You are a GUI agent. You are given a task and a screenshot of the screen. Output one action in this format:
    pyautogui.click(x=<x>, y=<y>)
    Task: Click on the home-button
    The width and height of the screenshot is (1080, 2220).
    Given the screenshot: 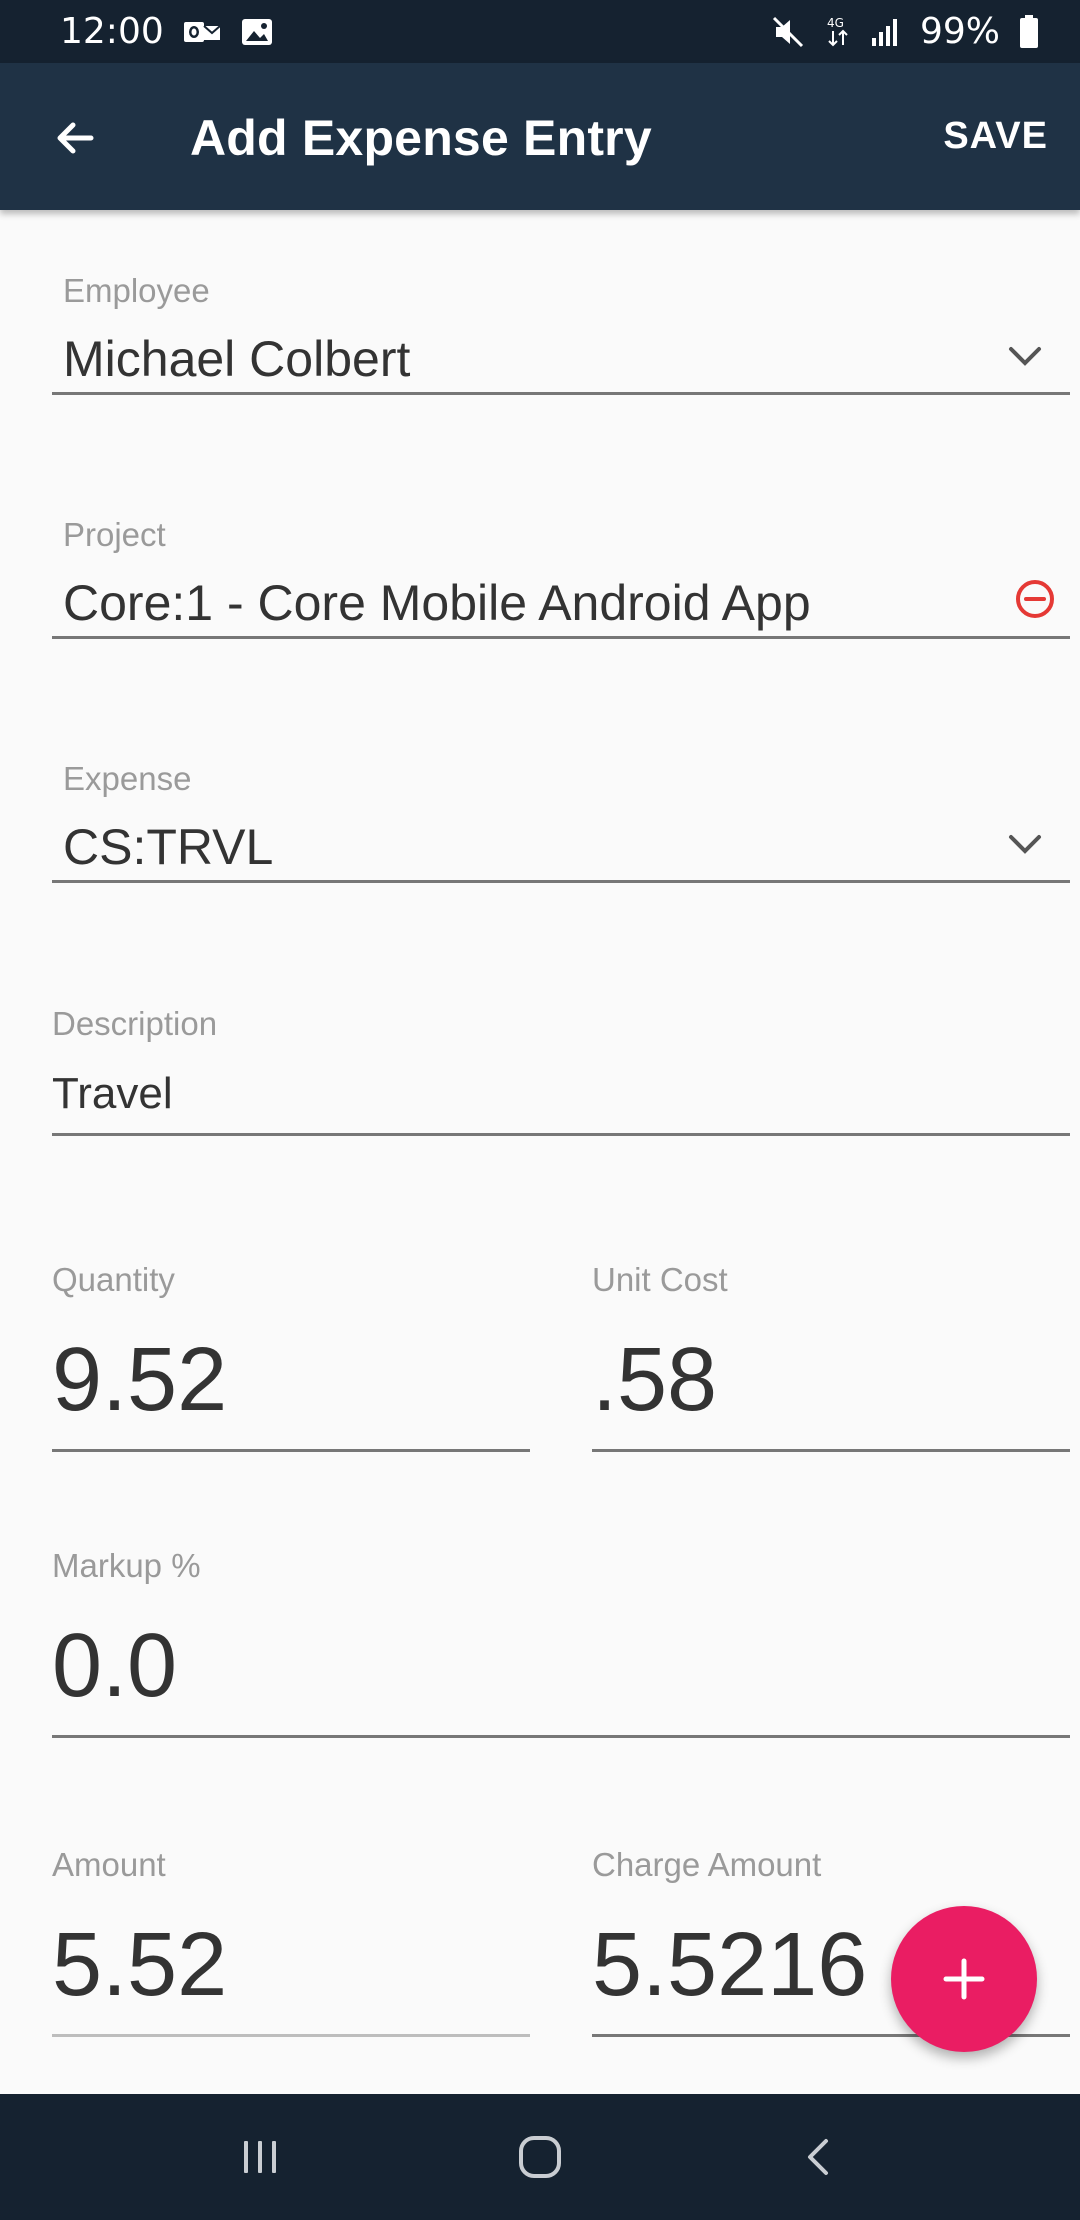 What is the action you would take?
    pyautogui.click(x=540, y=2157)
    